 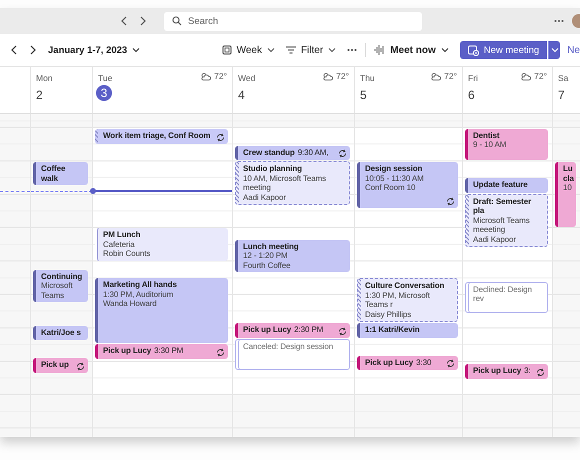 I want to click on calendar-event: Studio planning 10 AM, Microsoft Teams meeting Aadi Kapoor, so click(x=292, y=183).